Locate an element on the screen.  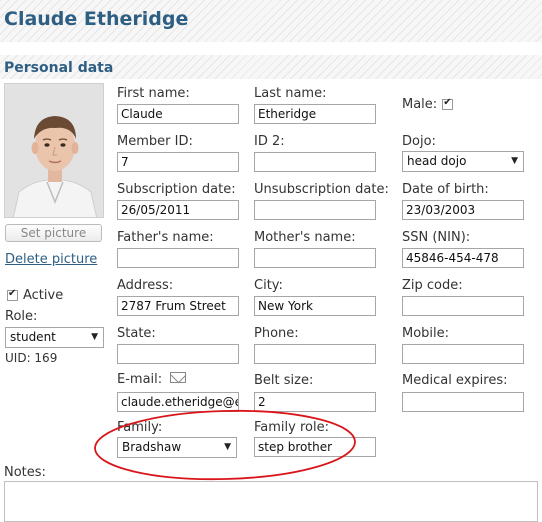
dojo-select: head dojo ▼ is located at coordinates (463, 161).